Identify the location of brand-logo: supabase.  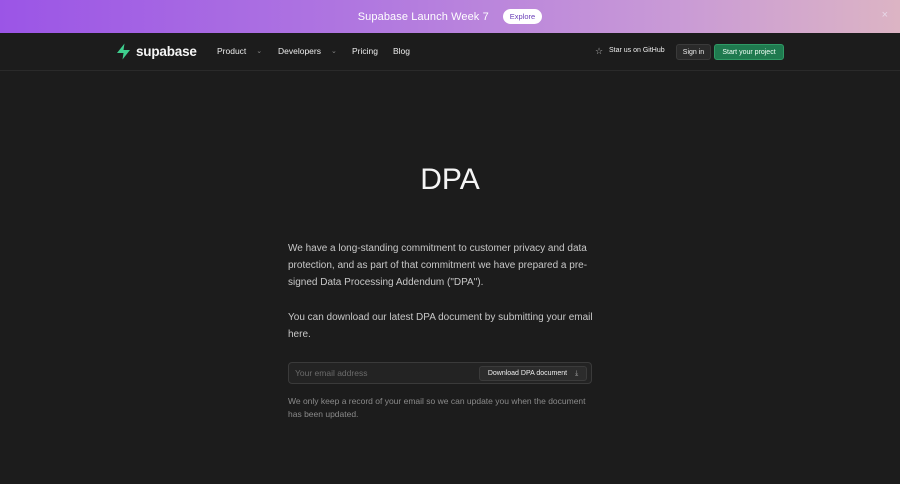
(156, 51).